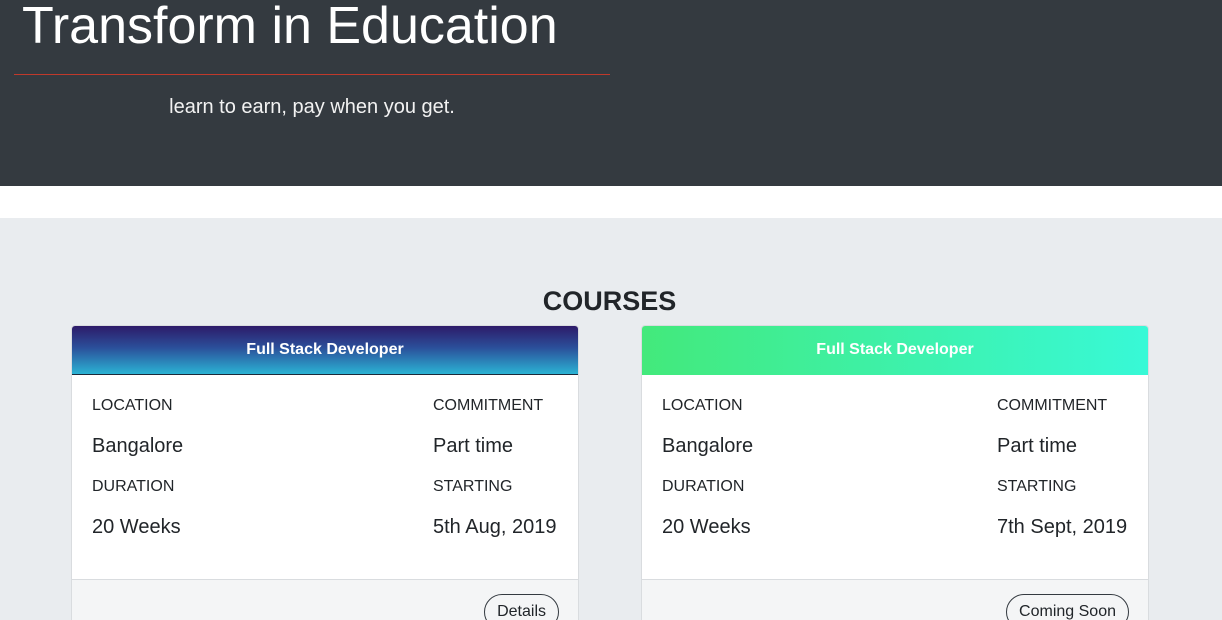  What do you see at coordinates (312, 74) in the screenshot?
I see `hero-divider` at bounding box center [312, 74].